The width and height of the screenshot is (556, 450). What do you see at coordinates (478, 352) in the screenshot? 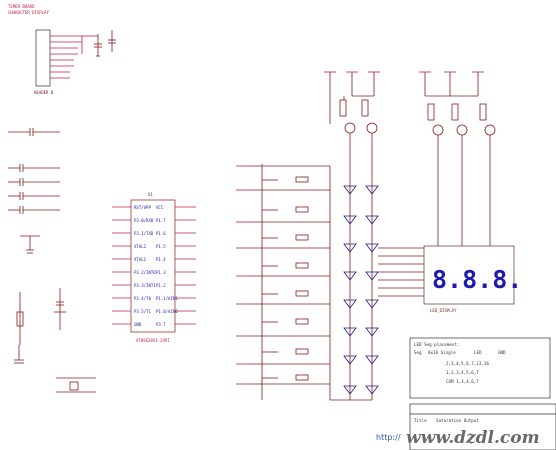
I see `notes-line: LED` at bounding box center [478, 352].